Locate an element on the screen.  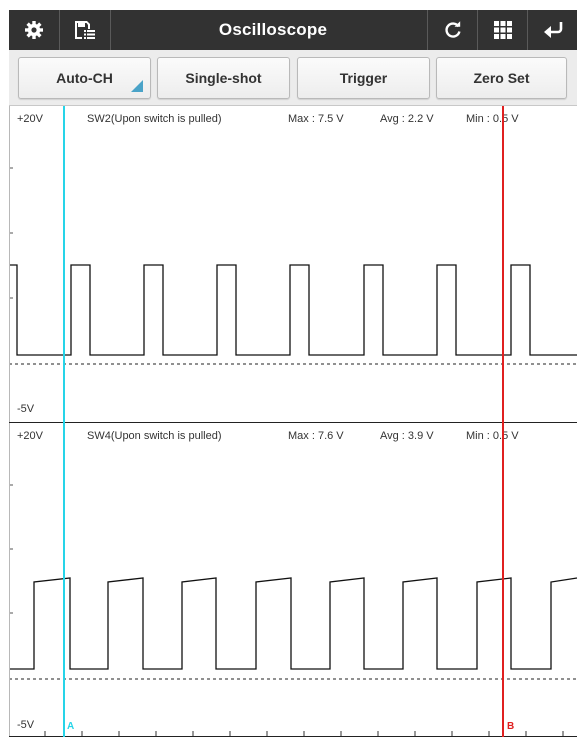
toolbar: Auto-CH Single-shot Trigger Zero Set is located at coordinates (293, 78).